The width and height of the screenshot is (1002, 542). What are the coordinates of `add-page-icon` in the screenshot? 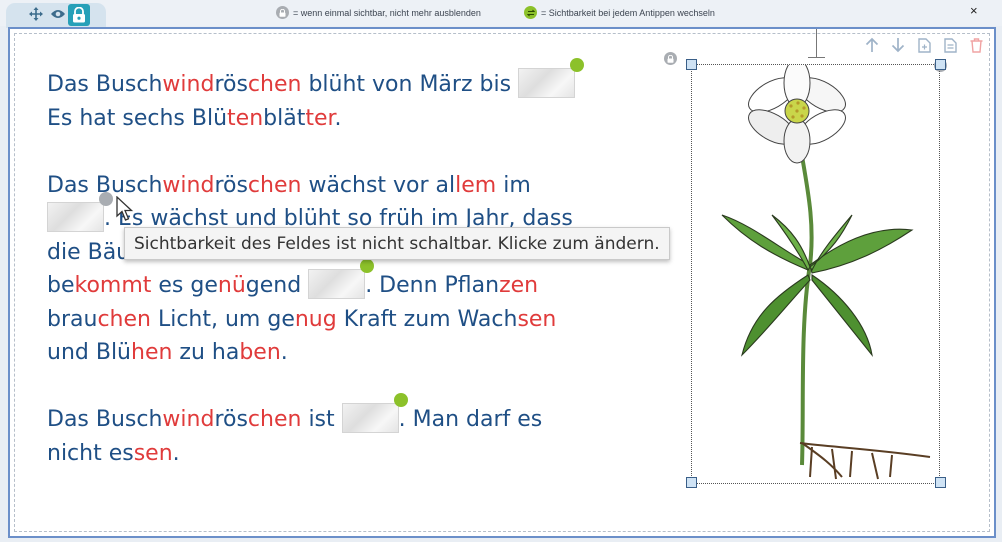 It's located at (950, 45).